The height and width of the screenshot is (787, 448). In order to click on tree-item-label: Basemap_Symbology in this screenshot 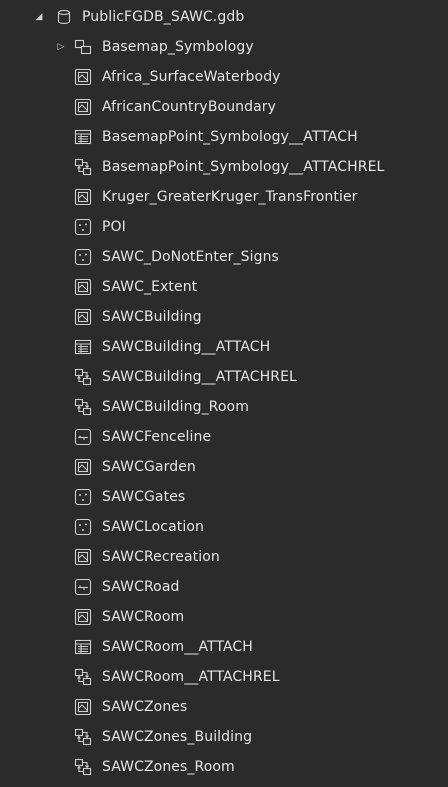, I will do `click(178, 47)`.